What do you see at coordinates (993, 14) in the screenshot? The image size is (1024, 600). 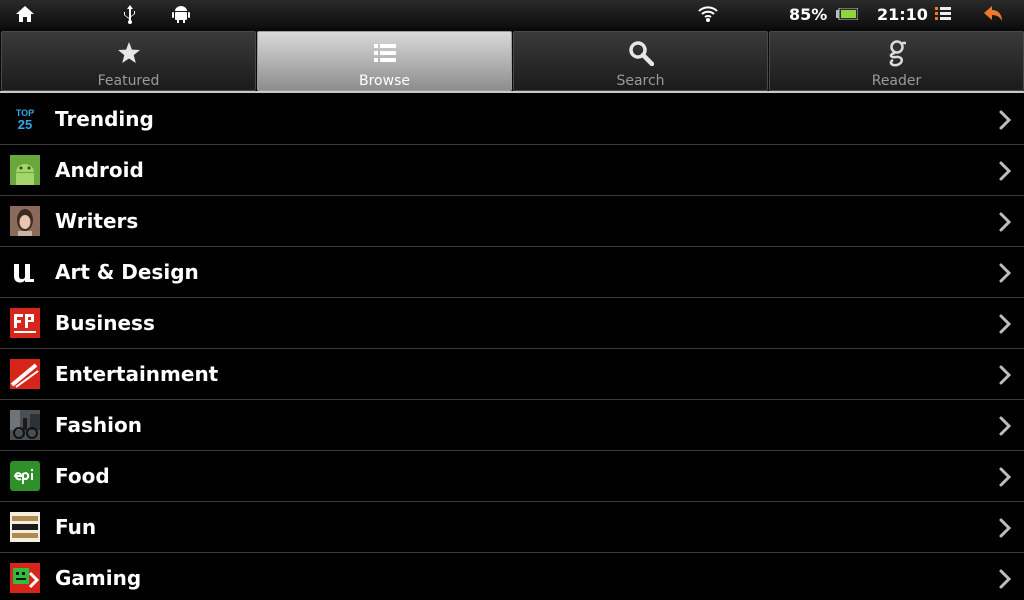 I see `back-arrow-icon` at bounding box center [993, 14].